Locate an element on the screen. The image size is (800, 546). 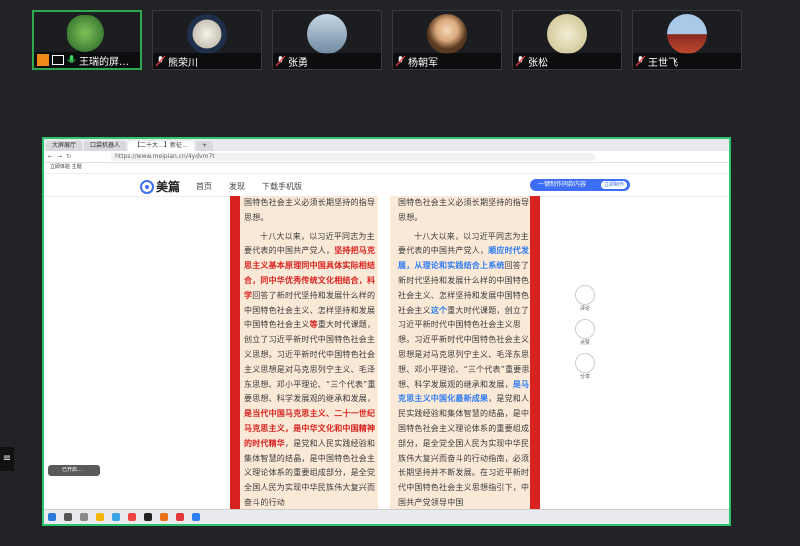
comment-button: 评论 is located at coordinates (585, 298).